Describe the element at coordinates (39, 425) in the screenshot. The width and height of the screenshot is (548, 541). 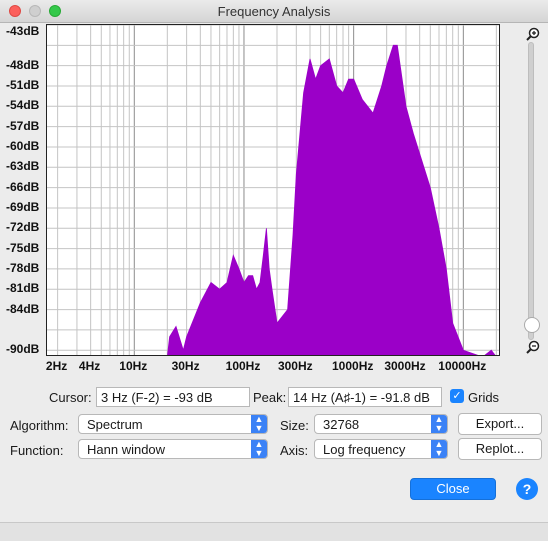
I see `algorithm-label: Algorithm:` at that location.